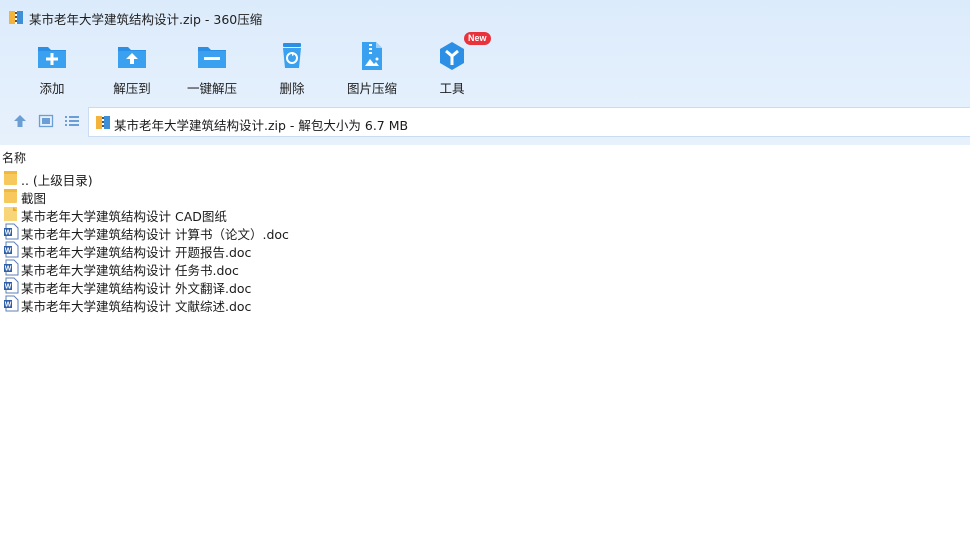 This screenshot has width=970, height=533. What do you see at coordinates (303, 304) in the screenshot?
I see `list-item: W 某市老年大学建筑结构设计 文献综述.doc` at bounding box center [303, 304].